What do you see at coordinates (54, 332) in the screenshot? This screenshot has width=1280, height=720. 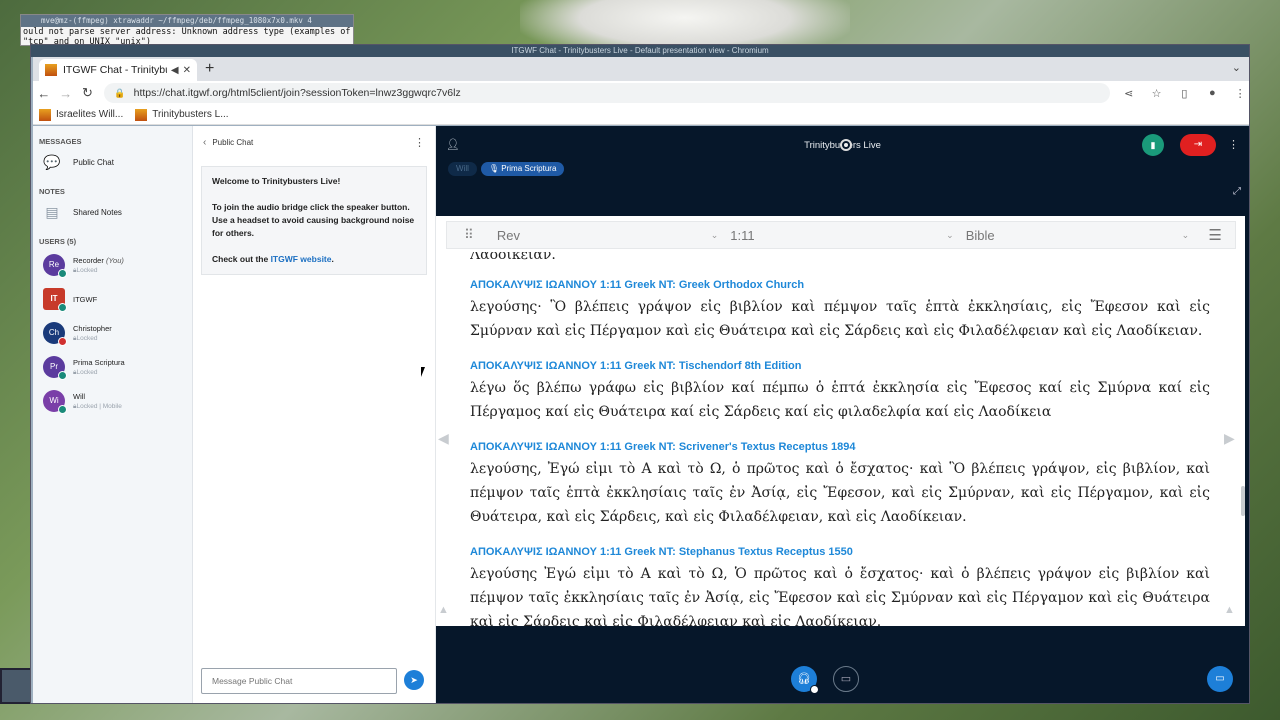 I see `avatar-initials: Ch` at bounding box center [54, 332].